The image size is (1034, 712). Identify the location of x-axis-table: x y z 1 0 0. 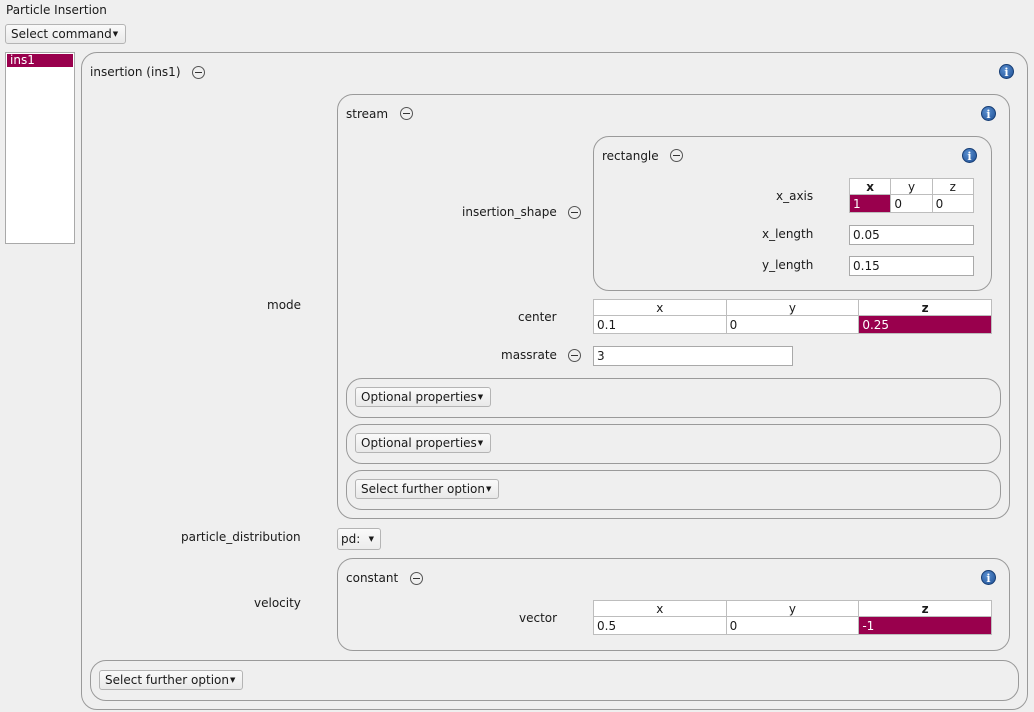
(911, 195).